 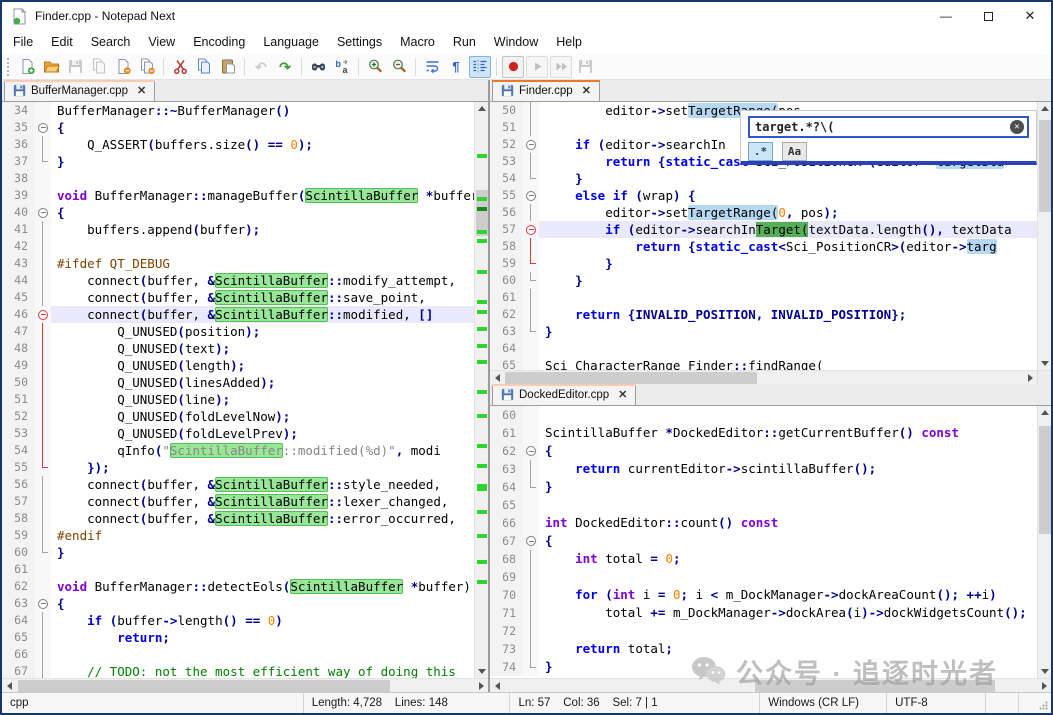 What do you see at coordinates (763, 541) in the screenshot?
I see `code-line-67: 67 {` at bounding box center [763, 541].